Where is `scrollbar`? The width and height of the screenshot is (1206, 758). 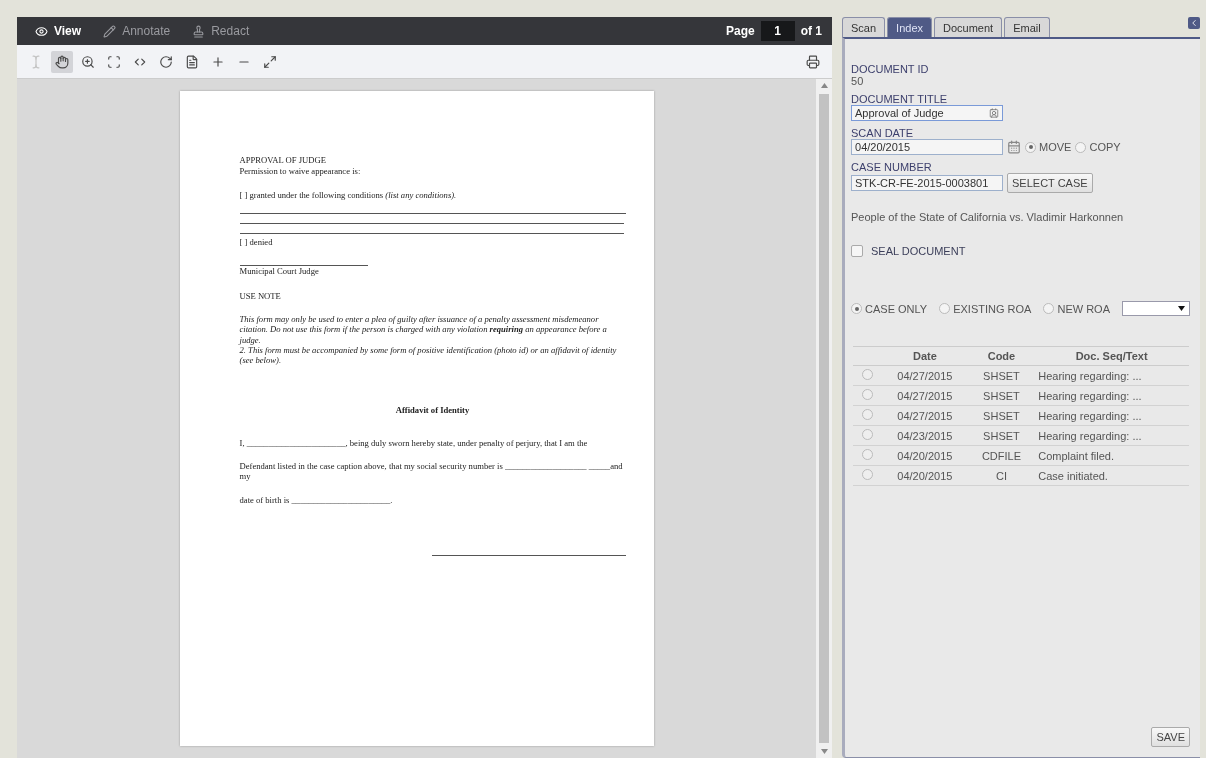
scrollbar is located at coordinates (824, 418).